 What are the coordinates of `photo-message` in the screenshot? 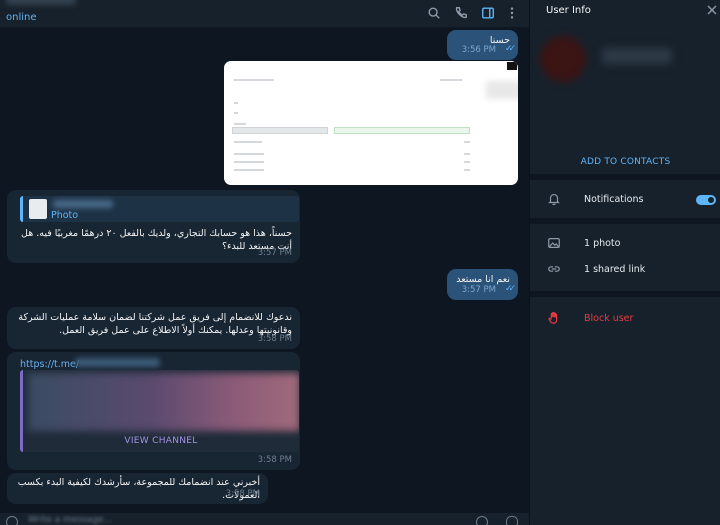 It's located at (371, 123).